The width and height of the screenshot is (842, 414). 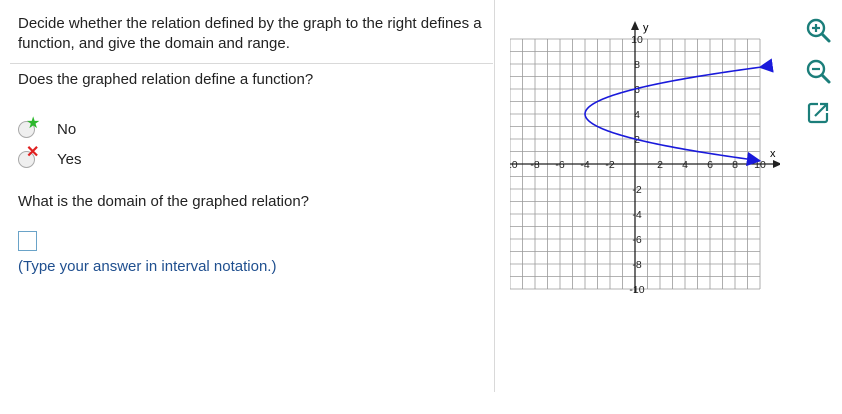 I want to click on x-tick-labels: -10-8-6-4-2246810, so click(x=638, y=165).